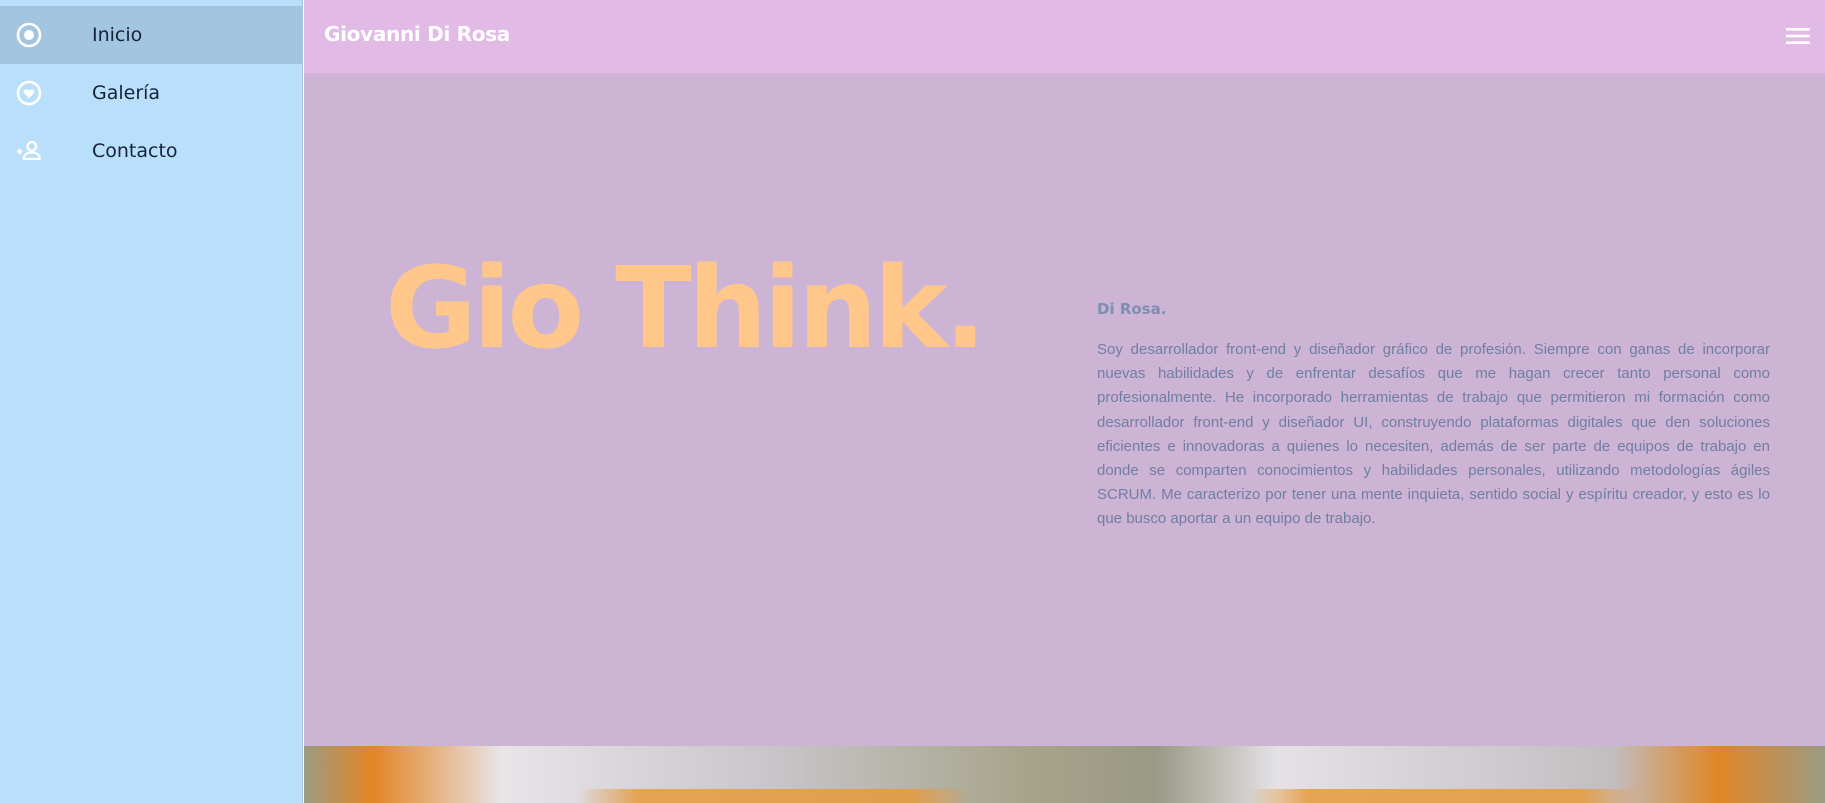  Describe the element at coordinates (29, 151) in the screenshot. I see `person-add-icon` at that location.